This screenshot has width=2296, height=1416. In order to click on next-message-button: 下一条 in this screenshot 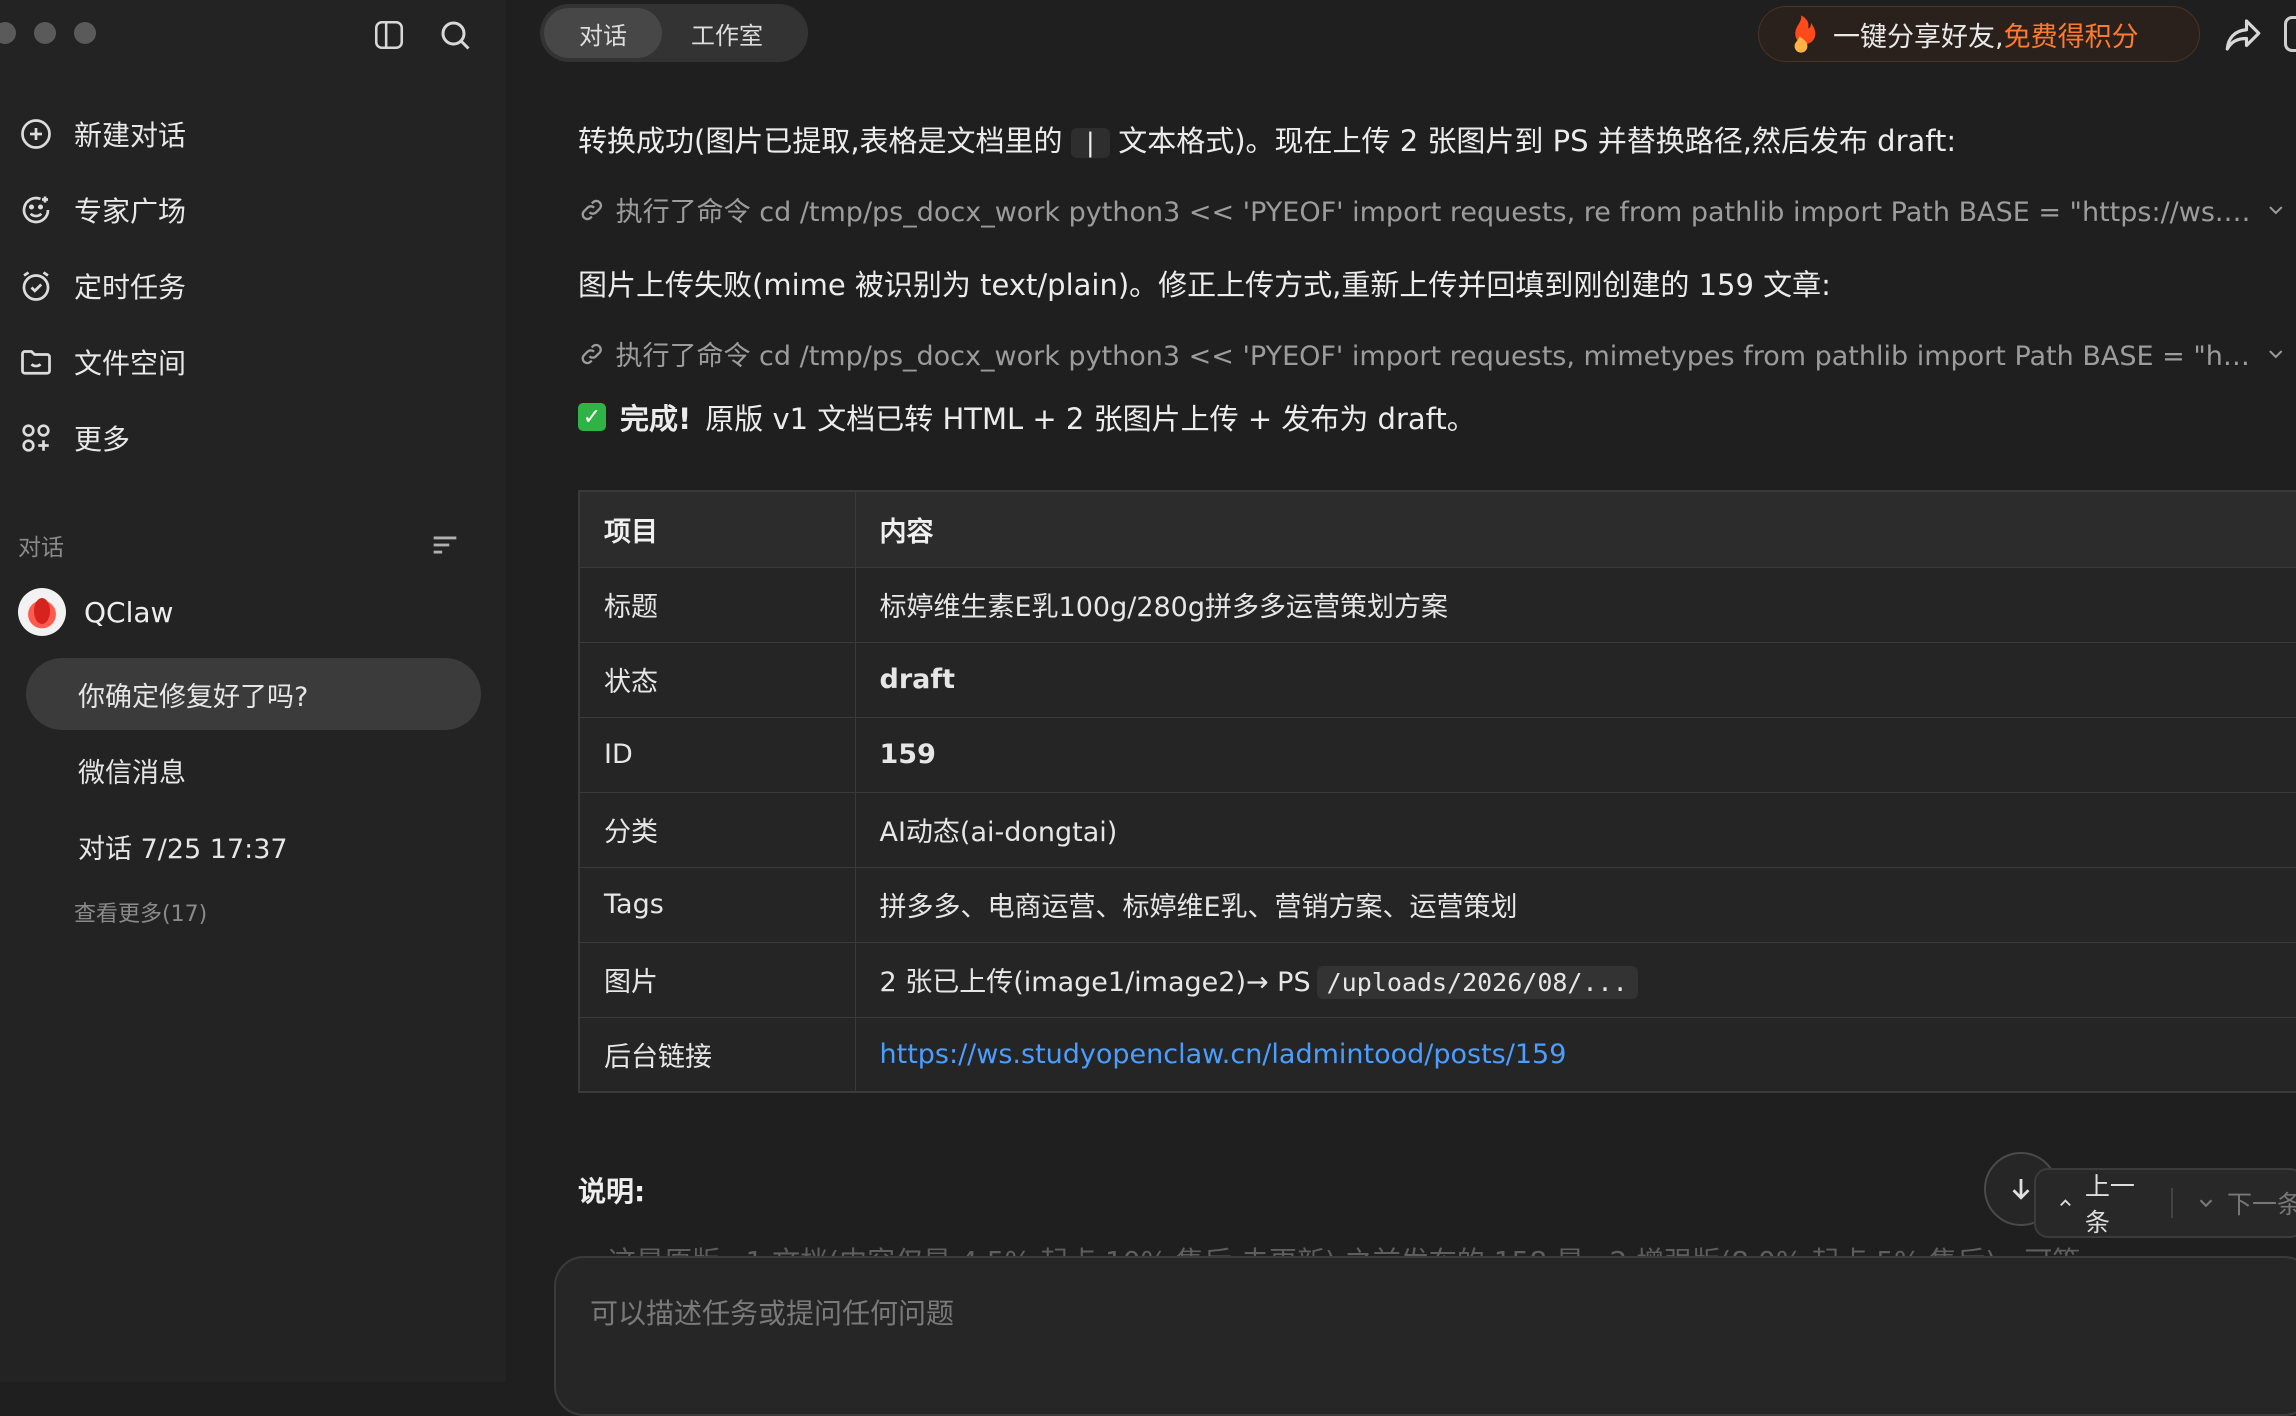, I will do `click(2245, 1203)`.